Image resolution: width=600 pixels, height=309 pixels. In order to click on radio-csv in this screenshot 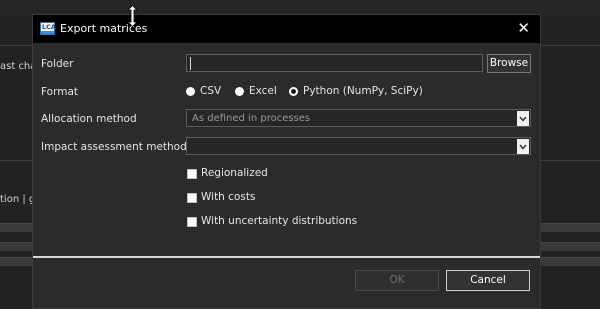, I will do `click(190, 91)`.